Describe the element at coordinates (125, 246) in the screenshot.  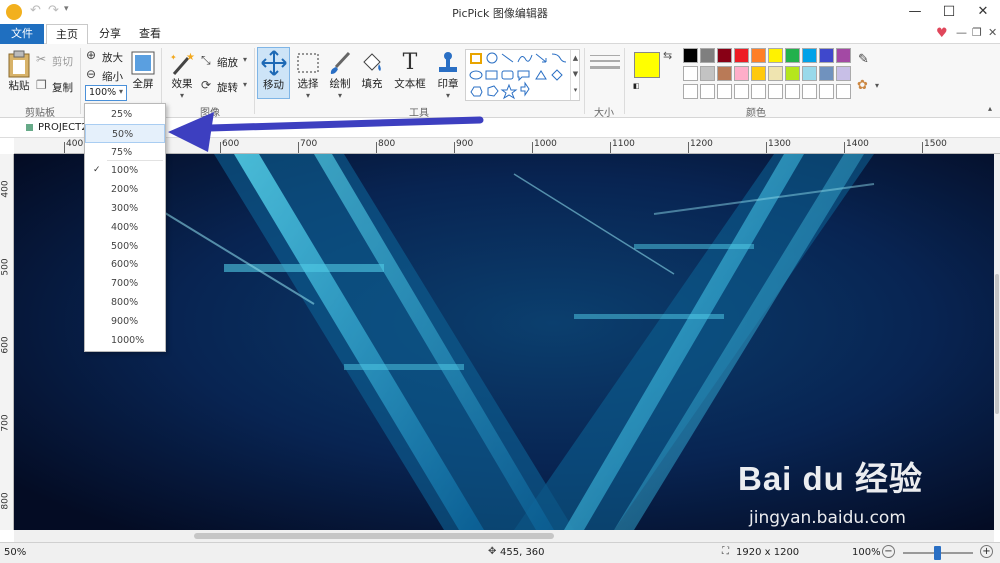
I see `zoom-option-500: 500%` at that location.